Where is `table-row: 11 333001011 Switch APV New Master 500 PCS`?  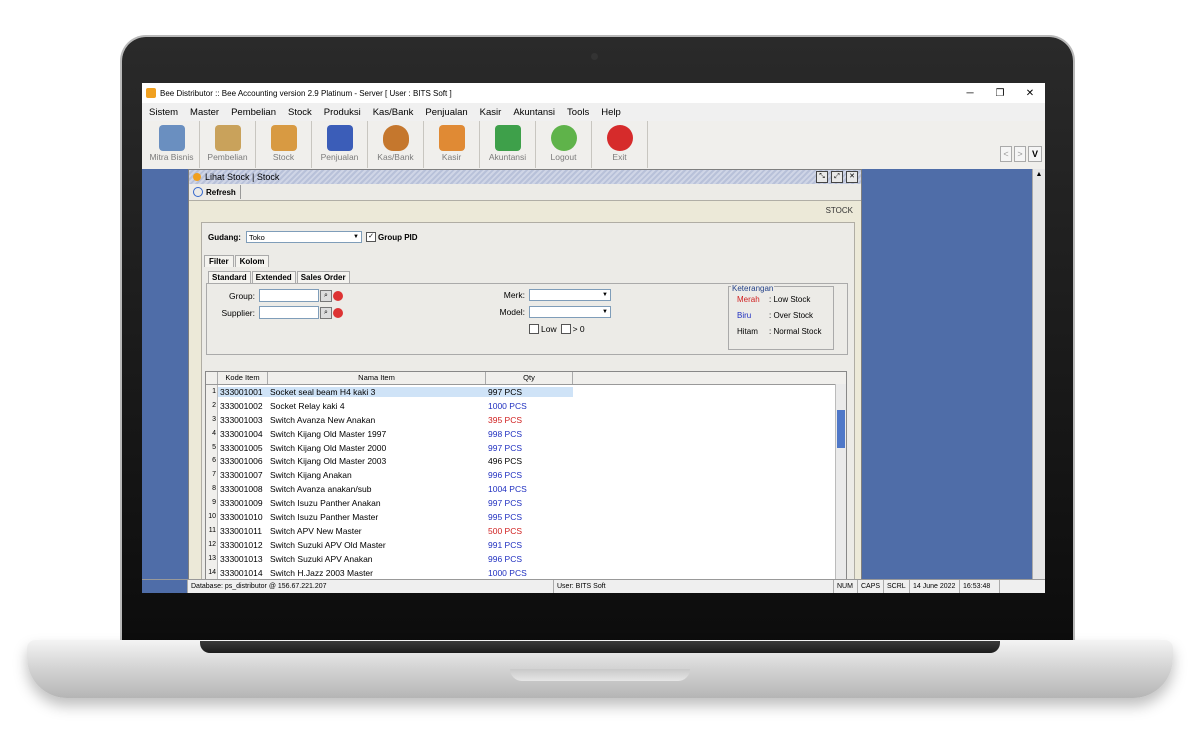 table-row: 11 333001011 Switch APV New Master 500 PCS is located at coordinates (526, 530).